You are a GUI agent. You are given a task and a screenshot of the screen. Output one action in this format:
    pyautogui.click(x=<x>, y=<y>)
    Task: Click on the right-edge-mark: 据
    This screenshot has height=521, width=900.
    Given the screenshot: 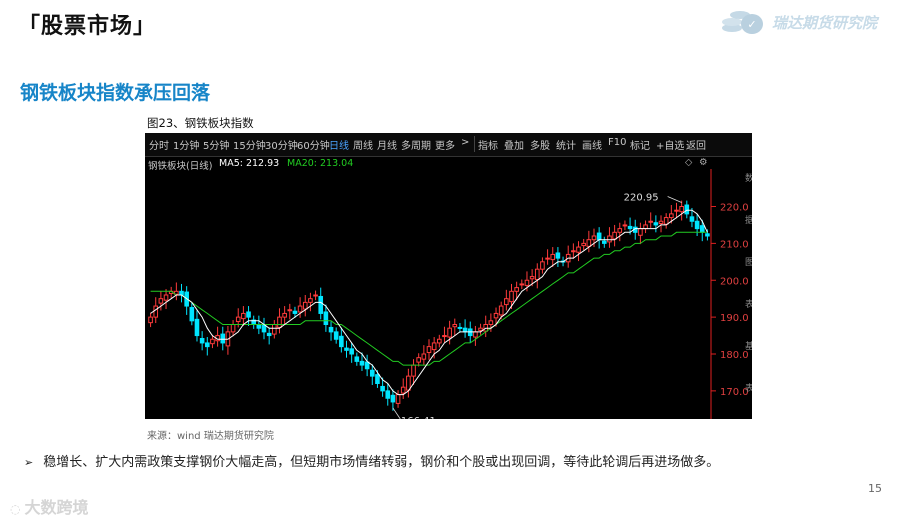 What is the action you would take?
    pyautogui.click(x=748, y=220)
    